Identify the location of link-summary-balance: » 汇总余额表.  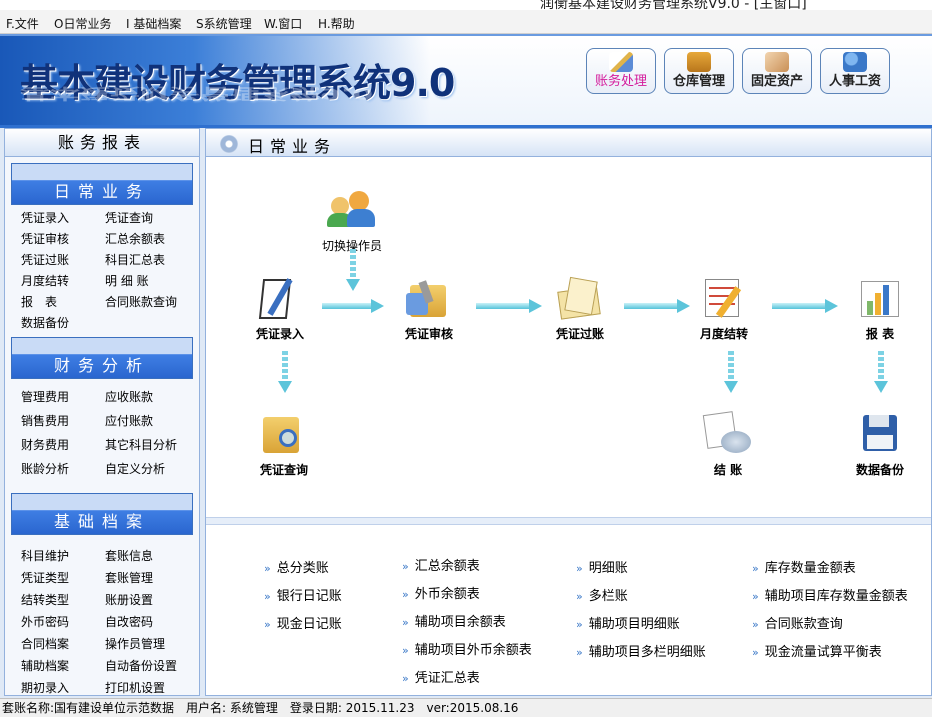
(441, 564).